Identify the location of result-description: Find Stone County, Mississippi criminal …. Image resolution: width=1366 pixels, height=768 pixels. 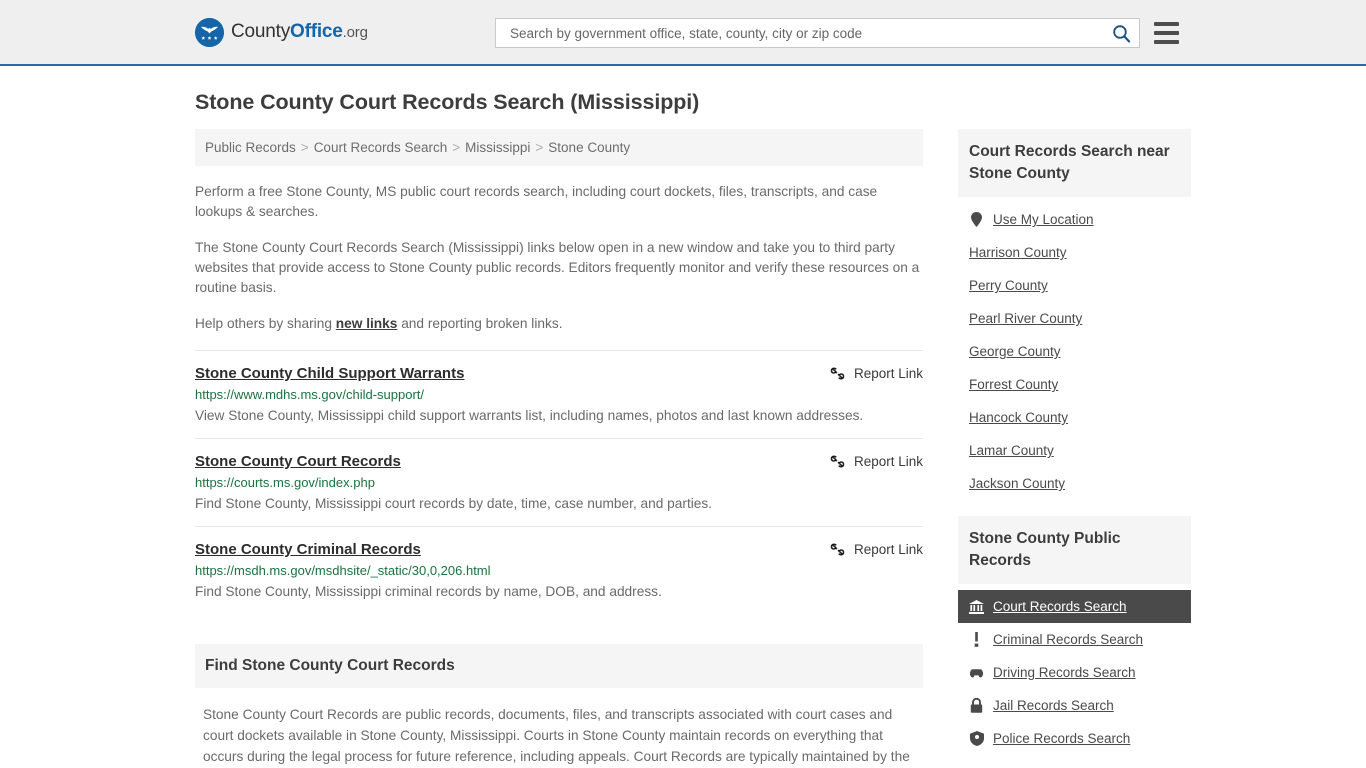
(428, 591).